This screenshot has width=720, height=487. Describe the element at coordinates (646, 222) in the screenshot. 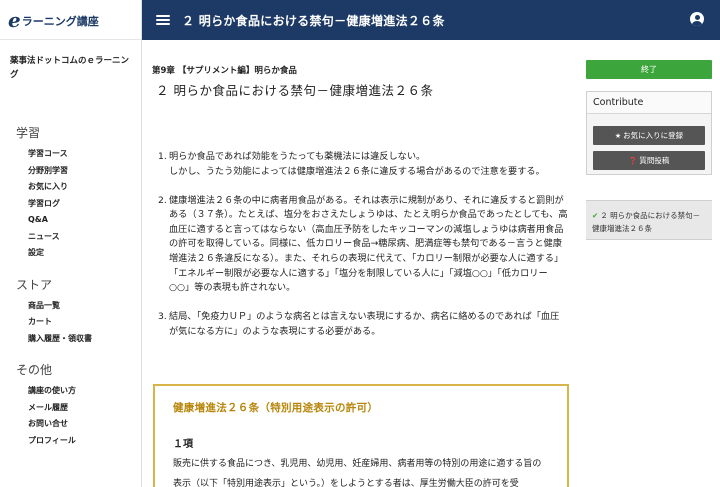

I see `toc-item-label: ２ 明らか食品における禁句－健康増進法２６条` at that location.